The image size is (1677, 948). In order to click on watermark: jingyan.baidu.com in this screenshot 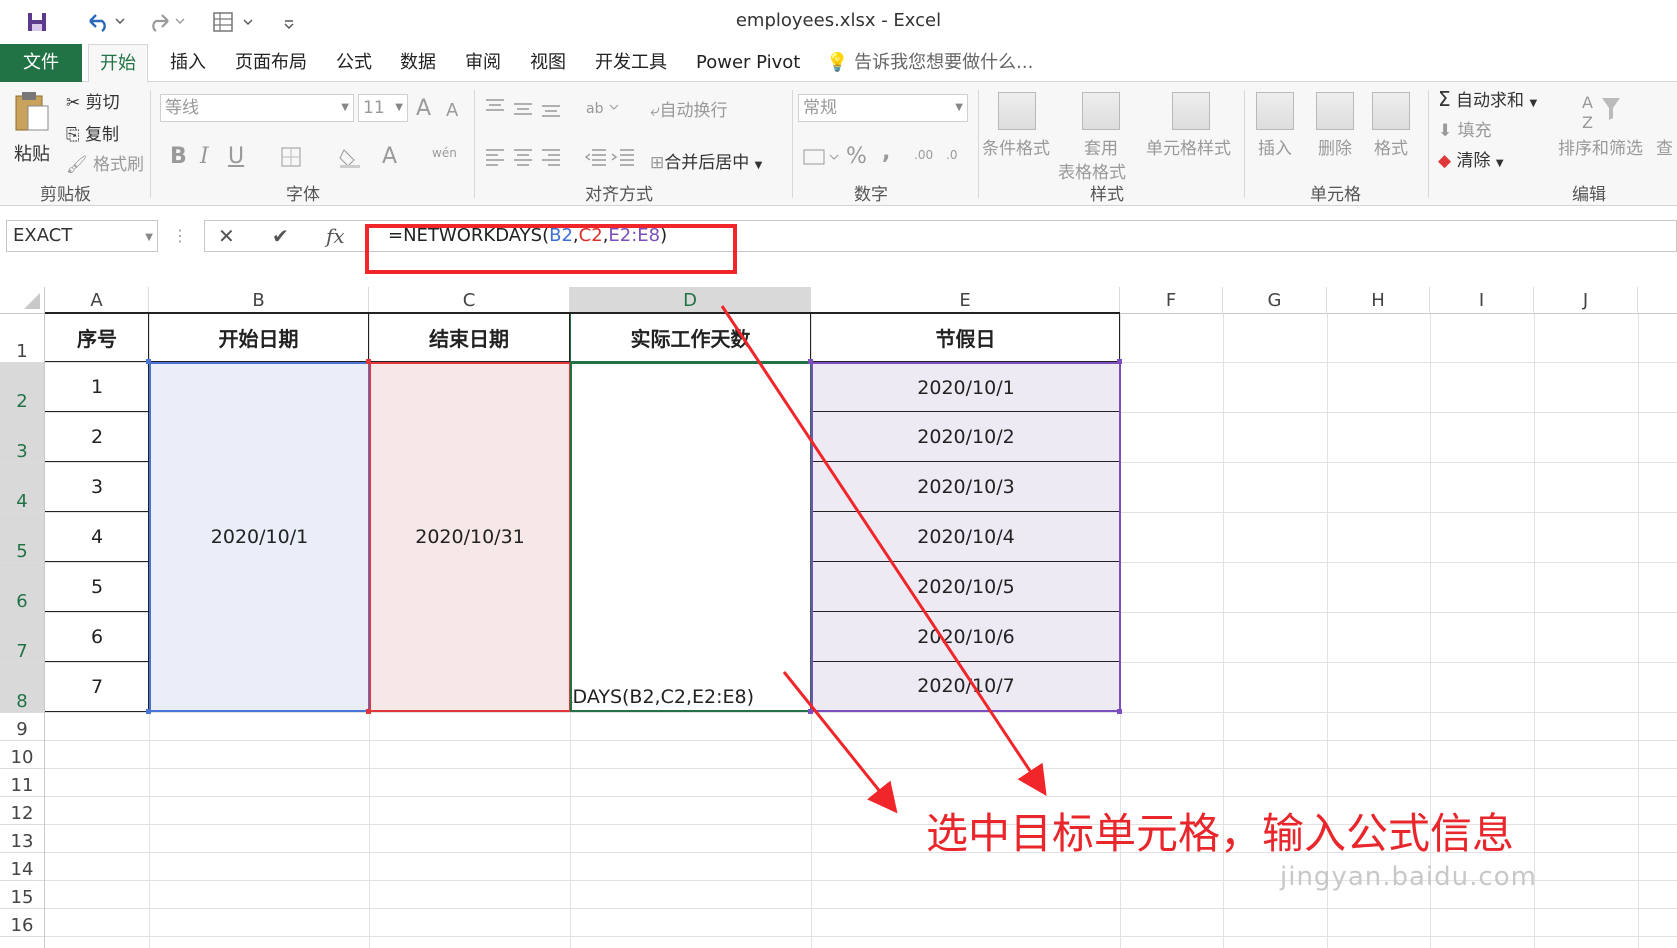, I will do `click(1408, 877)`.